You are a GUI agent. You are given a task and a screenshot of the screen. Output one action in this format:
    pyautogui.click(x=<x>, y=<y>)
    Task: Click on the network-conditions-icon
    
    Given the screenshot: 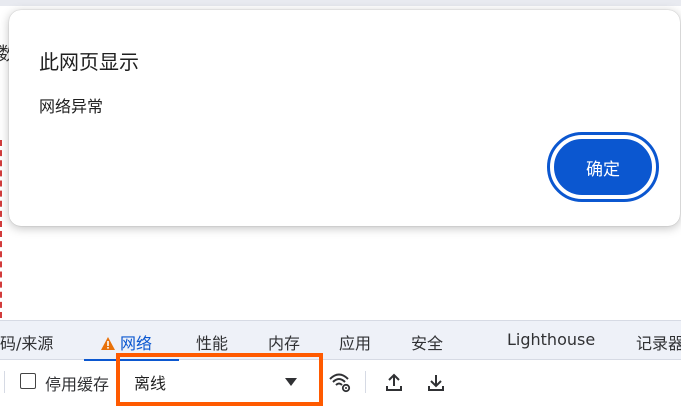 What is the action you would take?
    pyautogui.click(x=340, y=382)
    